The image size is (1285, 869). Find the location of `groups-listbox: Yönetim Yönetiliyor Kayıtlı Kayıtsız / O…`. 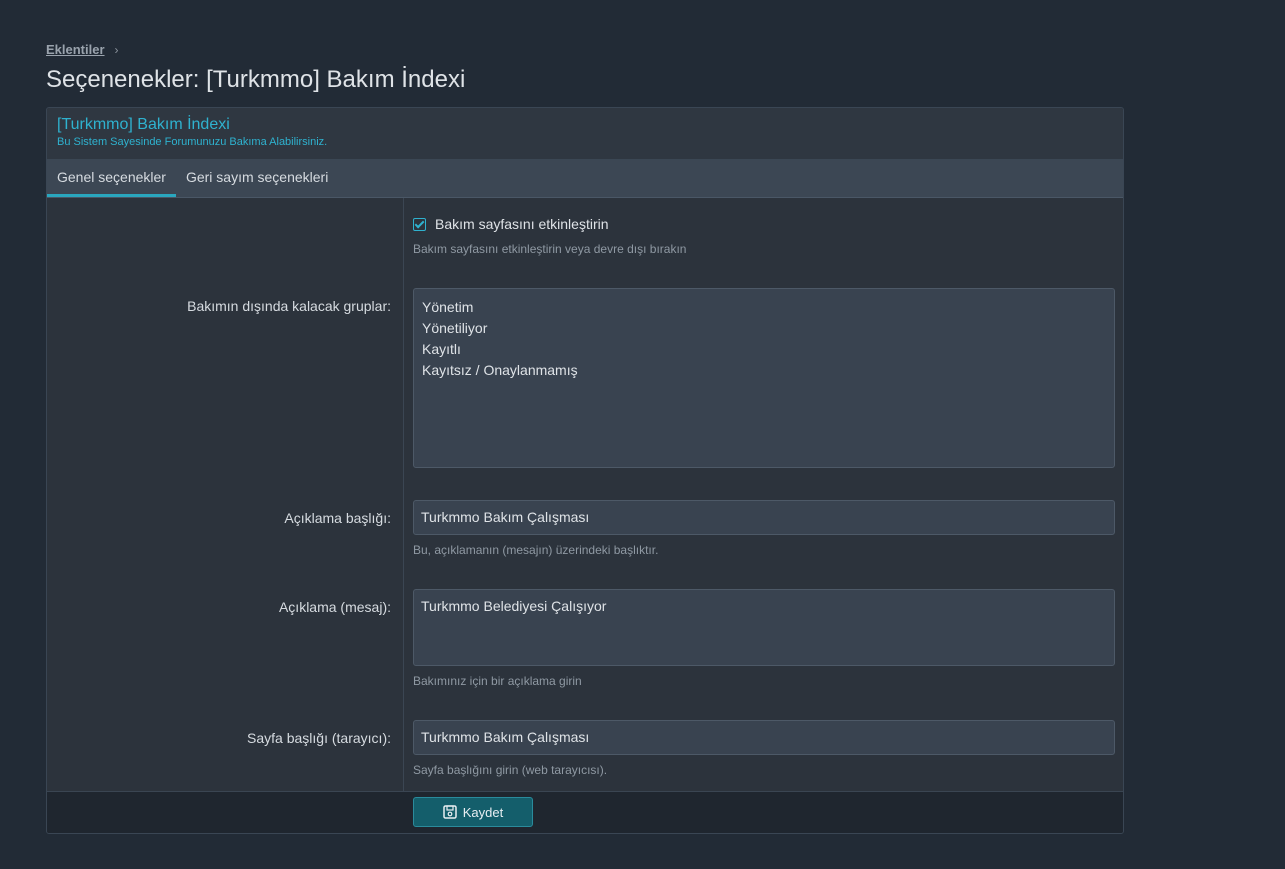

groups-listbox: Yönetim Yönetiliyor Kayıtlı Kayıtsız / O… is located at coordinates (764, 378).